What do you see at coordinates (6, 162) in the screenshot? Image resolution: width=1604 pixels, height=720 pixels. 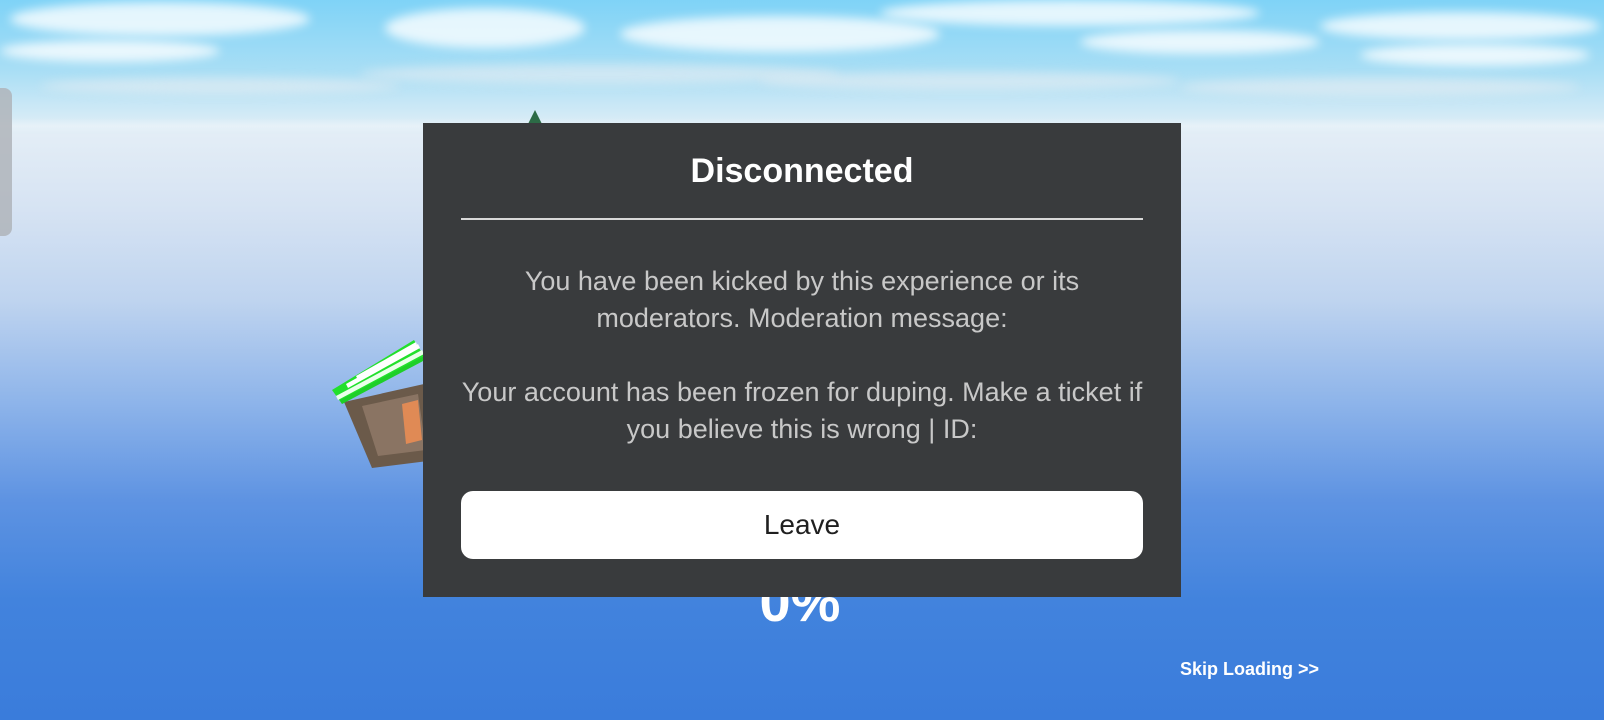 I see `side-menu-handle` at bounding box center [6, 162].